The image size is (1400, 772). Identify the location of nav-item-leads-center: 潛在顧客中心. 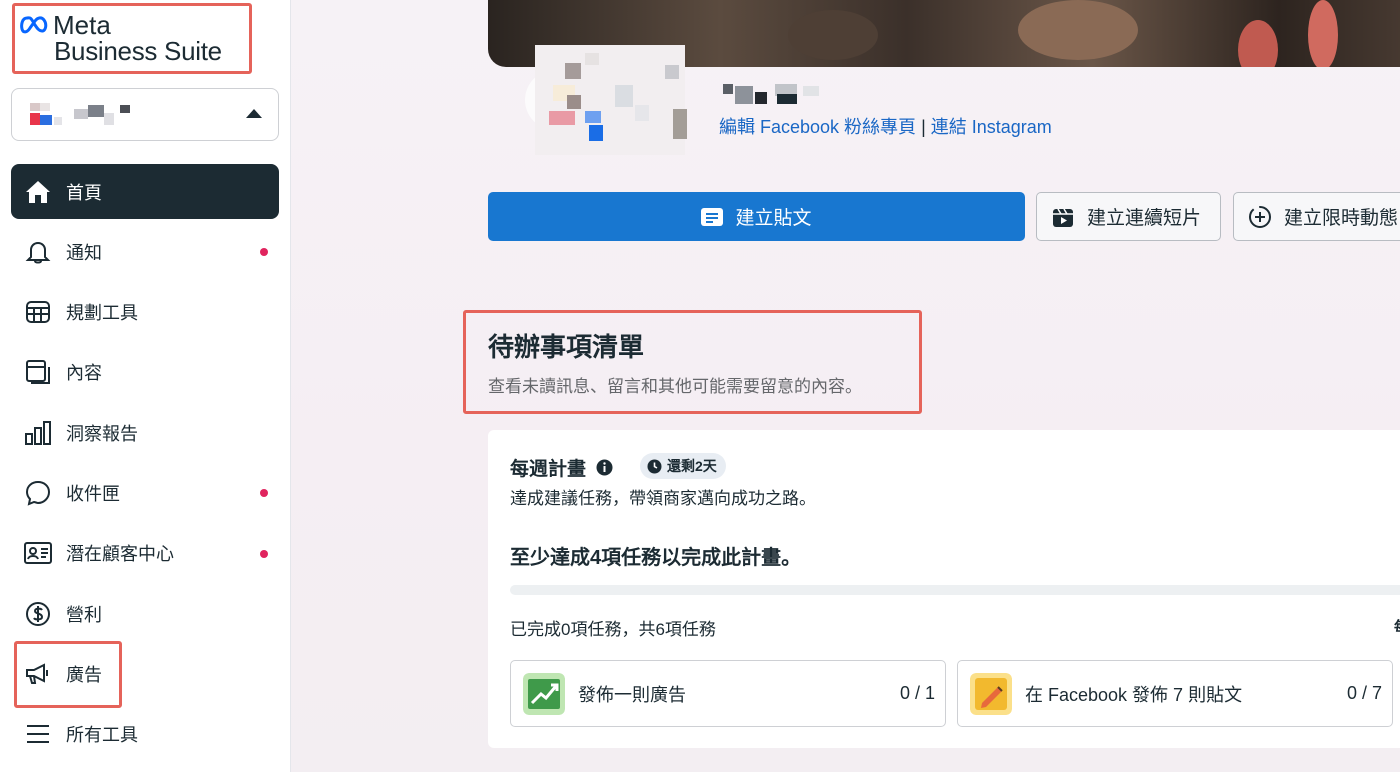
(145, 553).